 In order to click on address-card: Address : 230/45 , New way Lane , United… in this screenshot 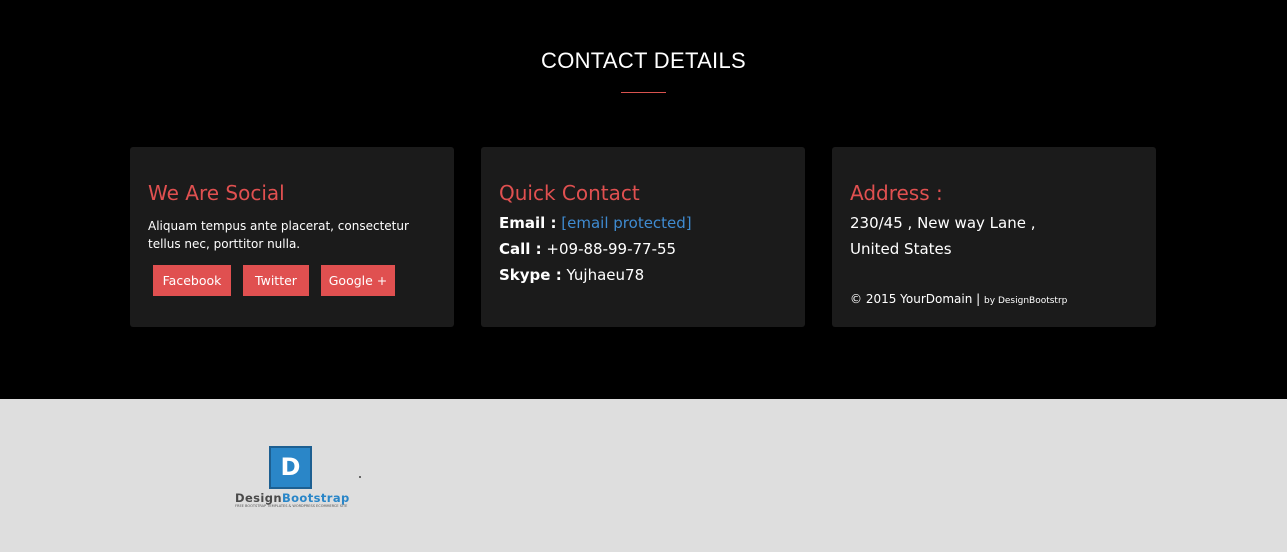, I will do `click(994, 237)`.